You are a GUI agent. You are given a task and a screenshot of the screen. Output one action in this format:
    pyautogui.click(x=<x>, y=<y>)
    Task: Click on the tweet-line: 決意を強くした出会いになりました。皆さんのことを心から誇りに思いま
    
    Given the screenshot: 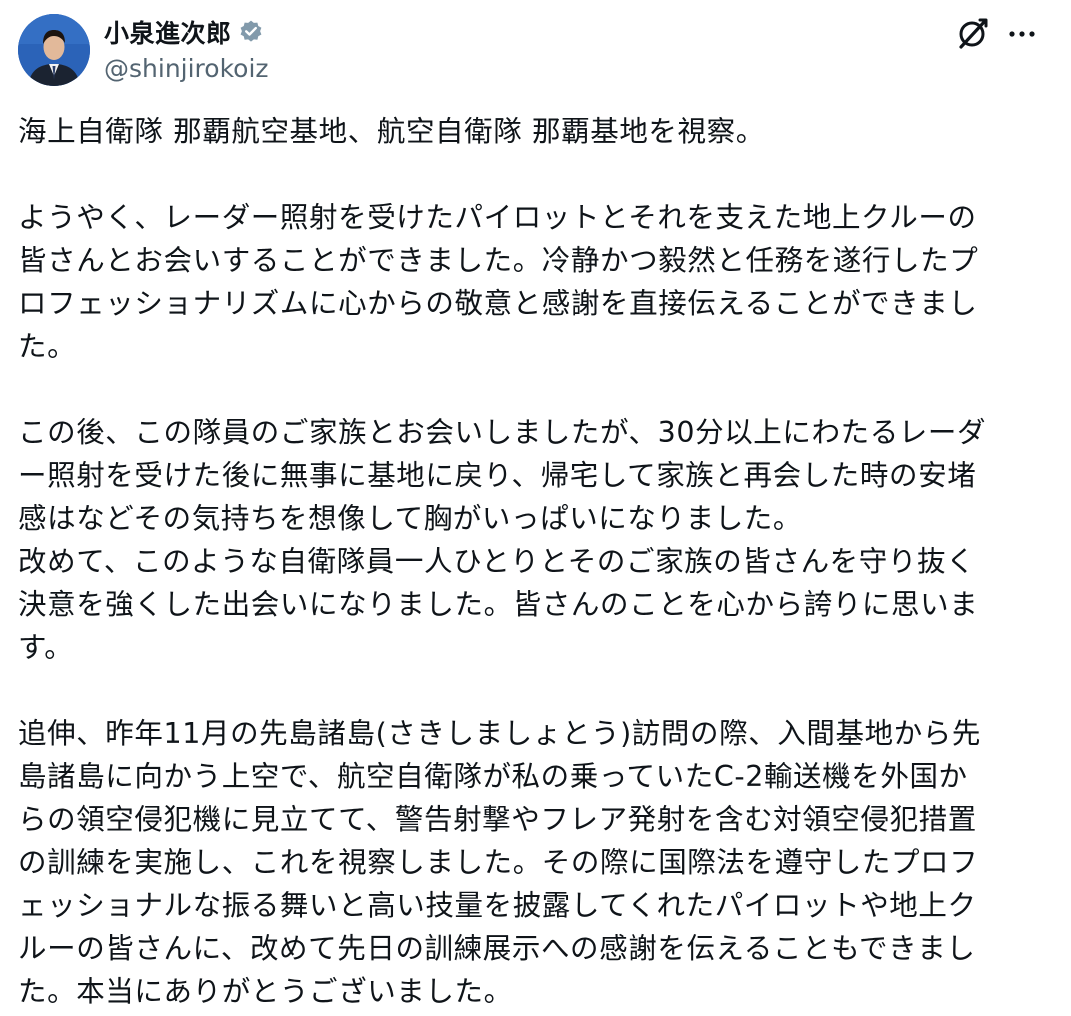 What is the action you would take?
    pyautogui.click(x=498, y=604)
    